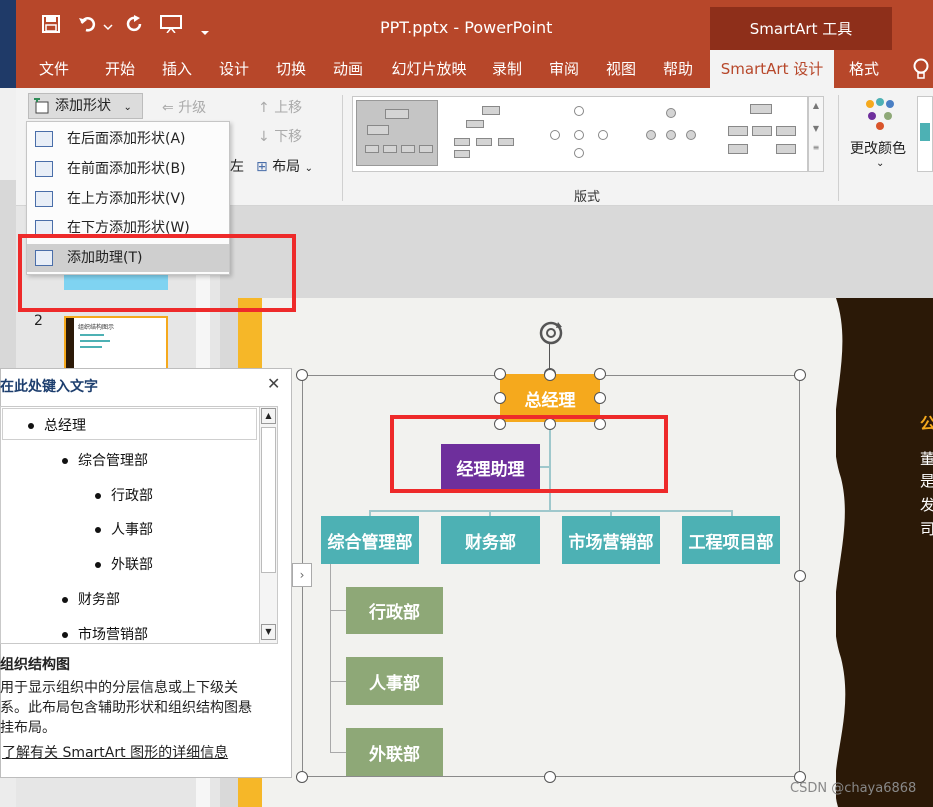 The image size is (933, 807). I want to click on node-dept-2: 财务部, so click(490, 540).